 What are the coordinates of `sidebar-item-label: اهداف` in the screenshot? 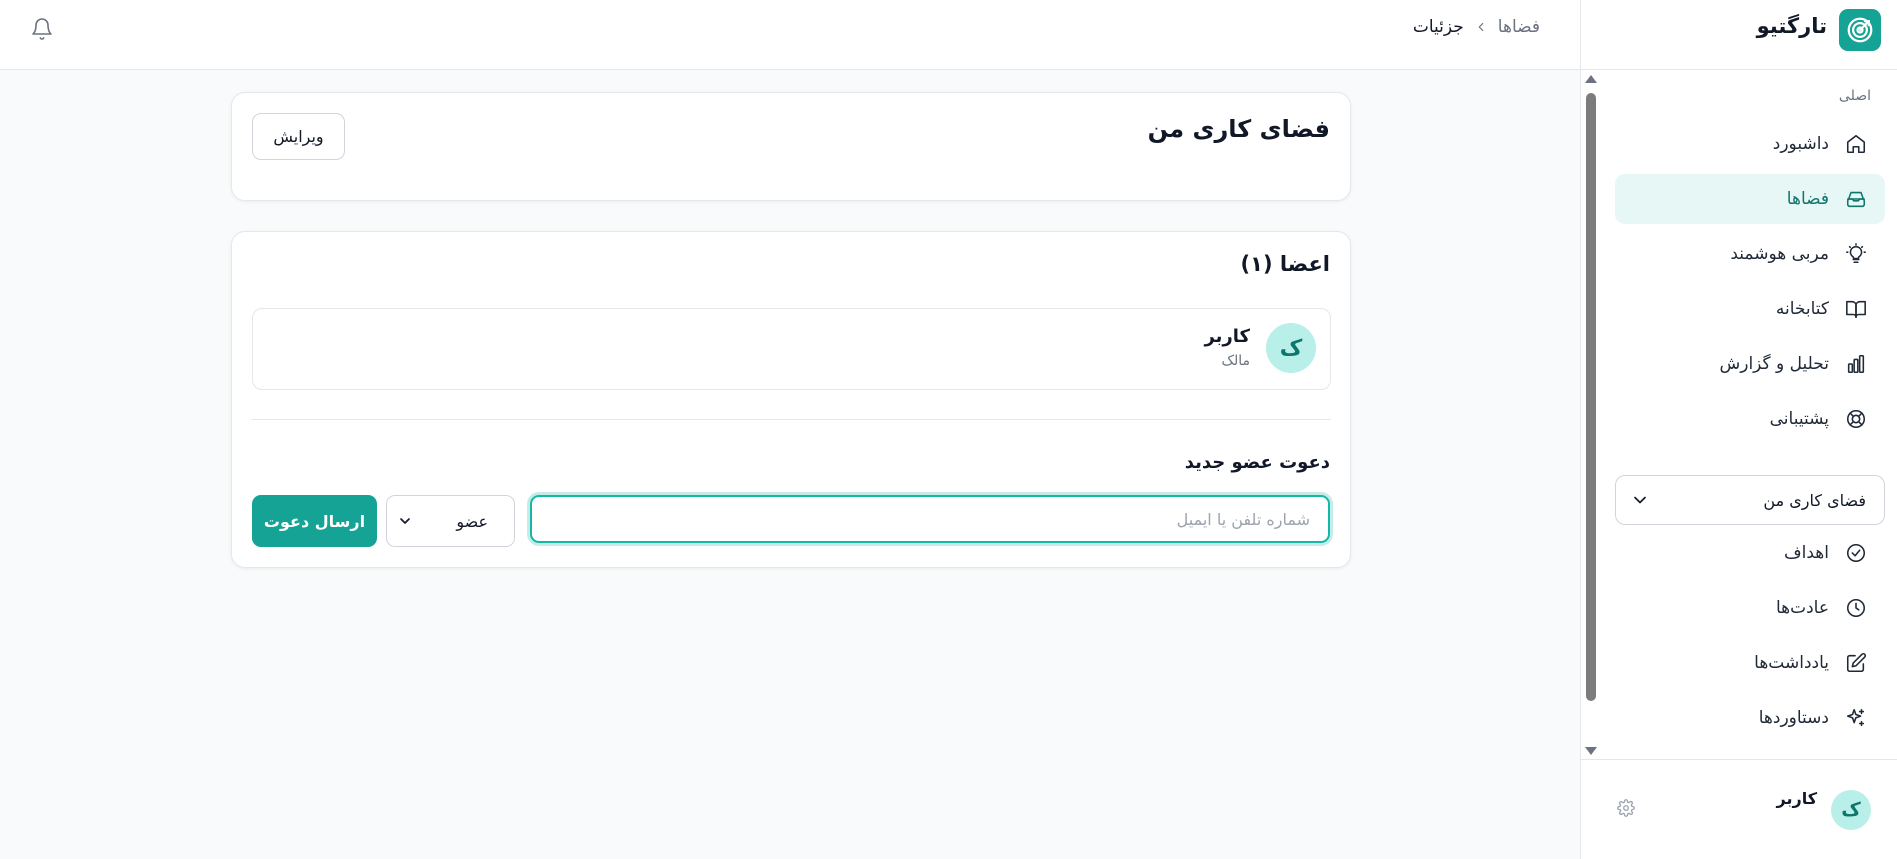 It's located at (1806, 553).